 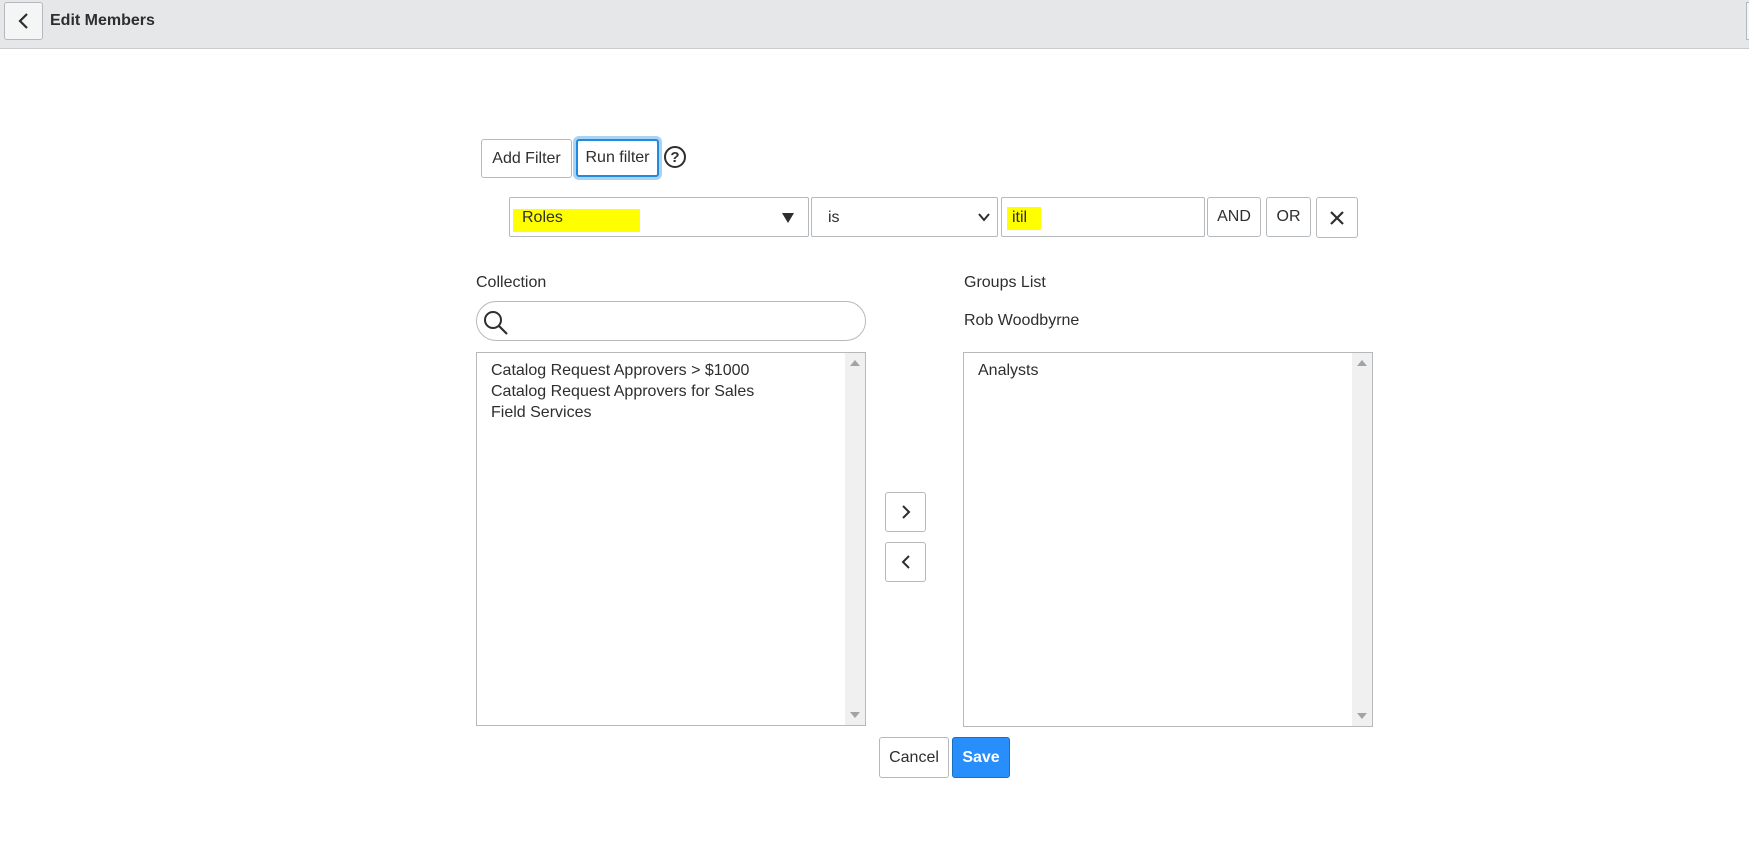 What do you see at coordinates (659, 217) in the screenshot?
I see `filter-field-select: Roles` at bounding box center [659, 217].